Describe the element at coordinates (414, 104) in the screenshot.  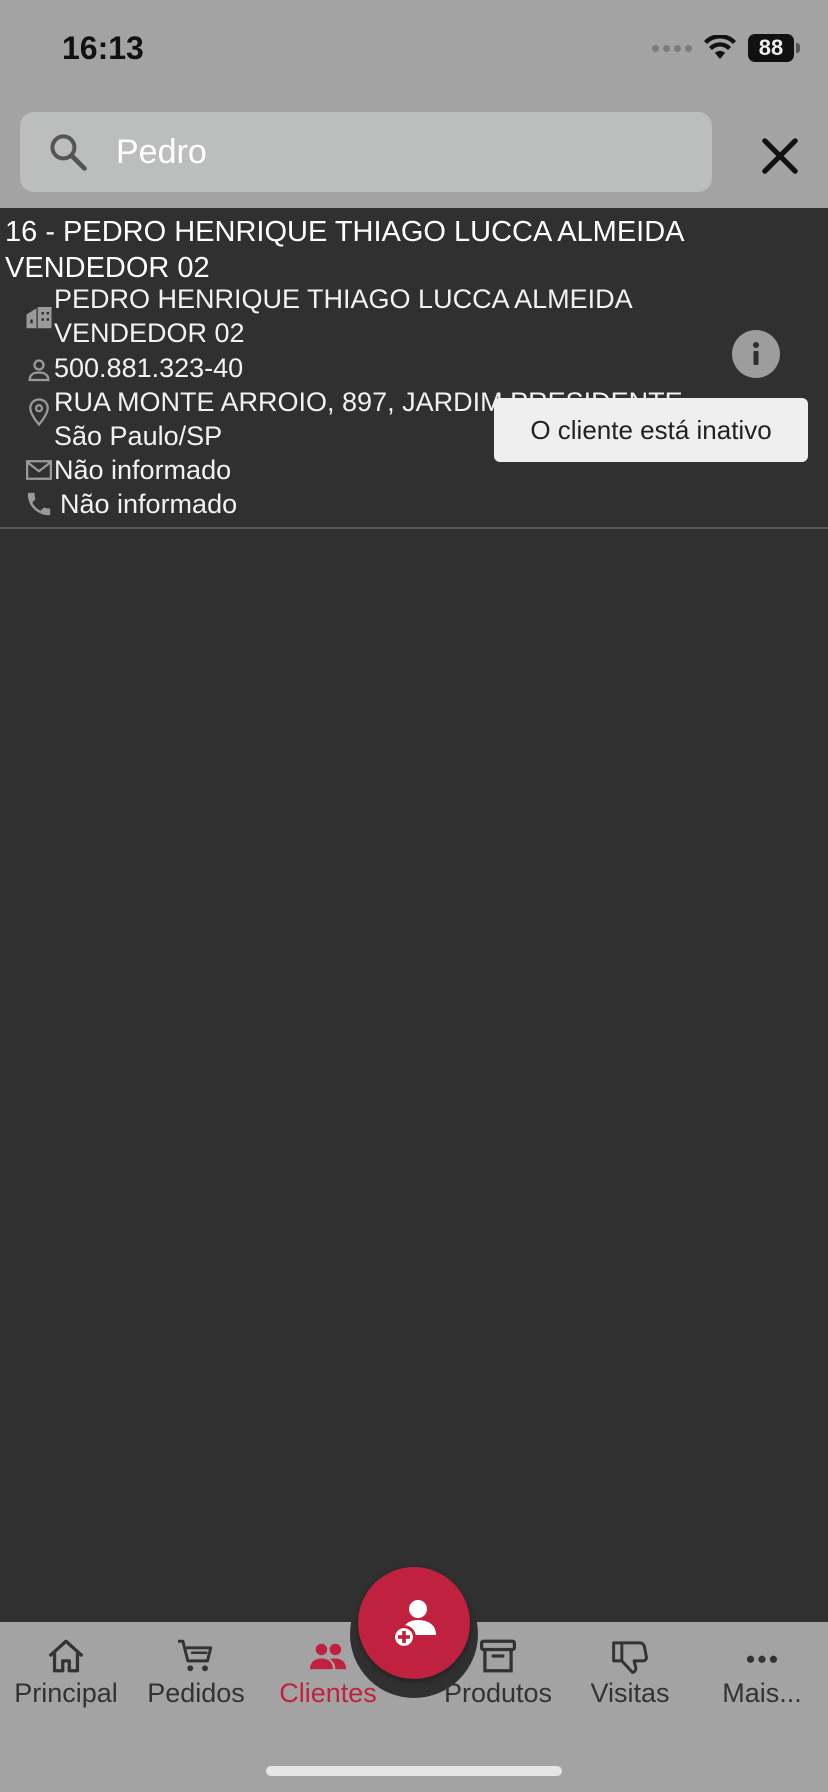
I see `app-header: 16:13 88` at that location.